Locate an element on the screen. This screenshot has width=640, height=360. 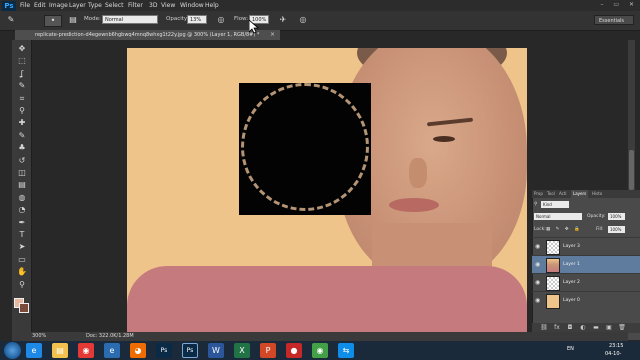
menu-select: Select is located at coordinates (114, 6).